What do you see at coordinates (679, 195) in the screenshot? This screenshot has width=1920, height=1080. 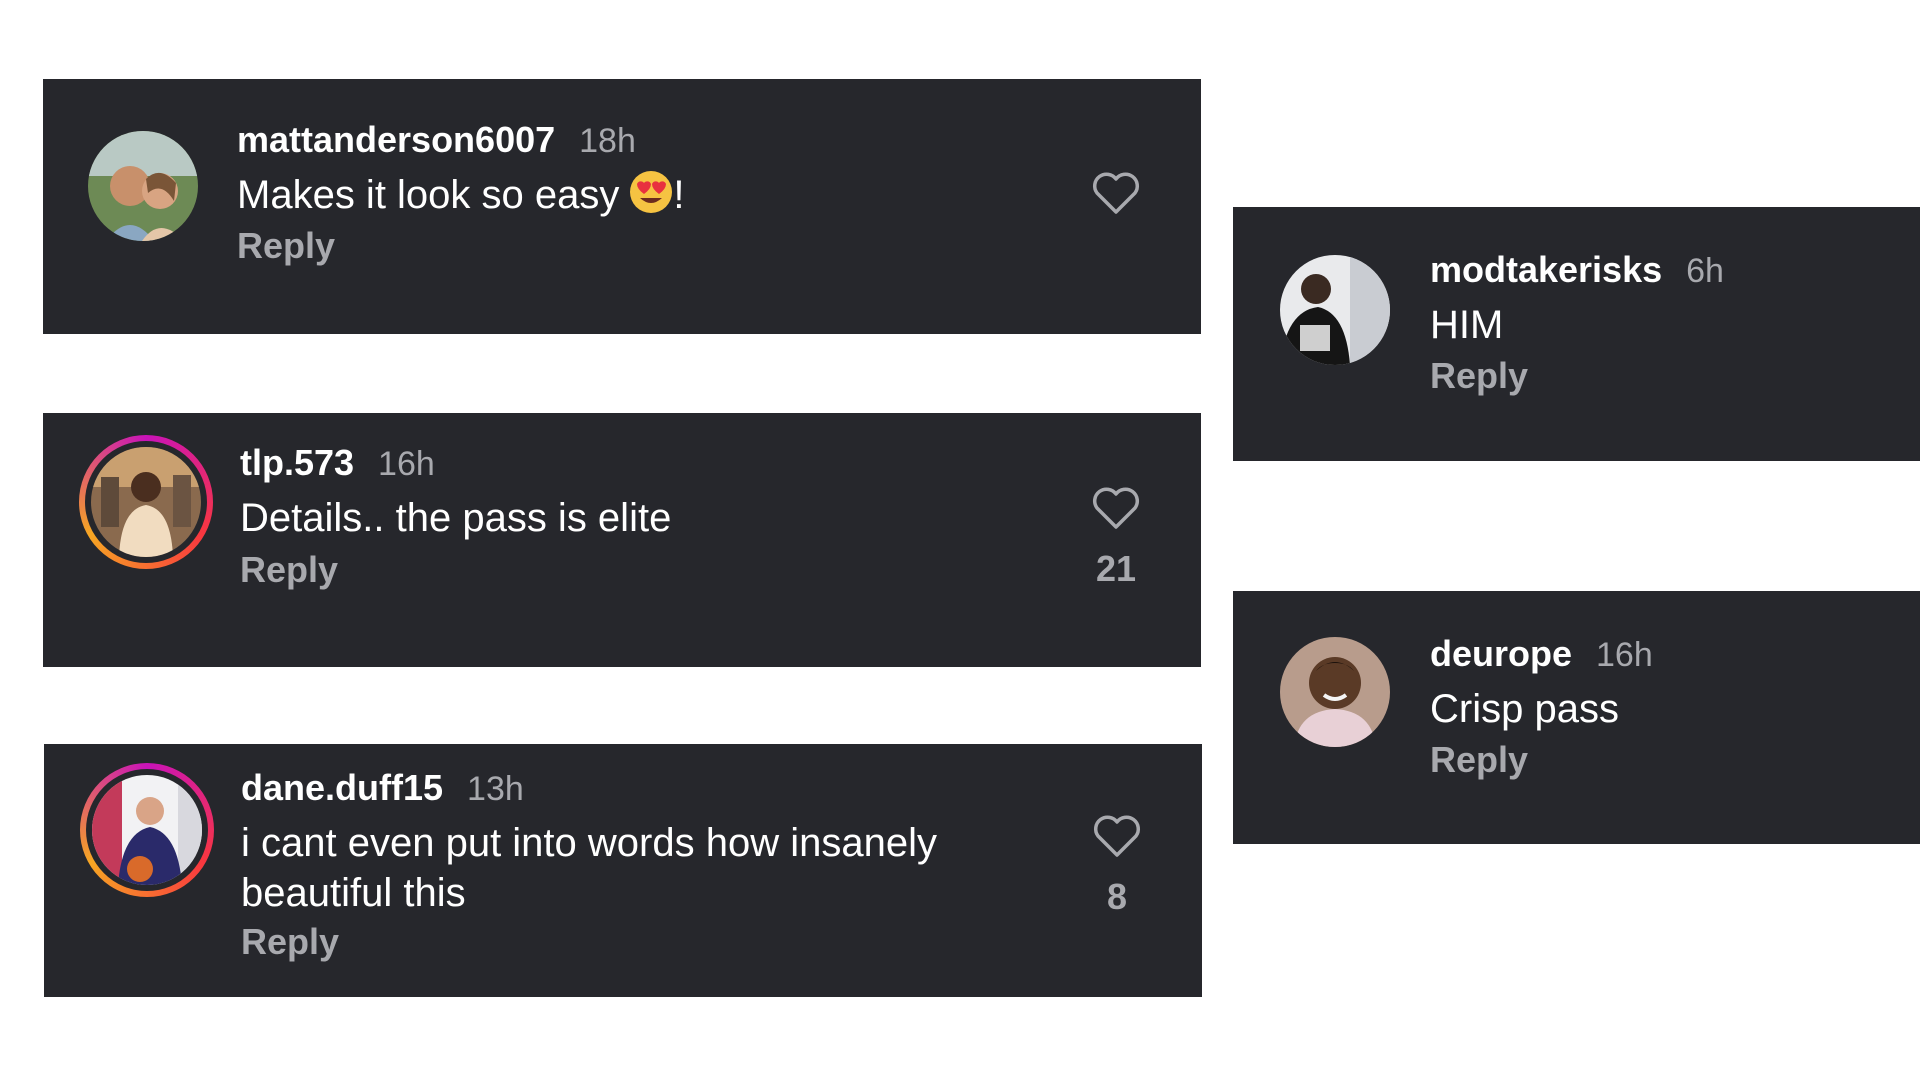 I see `comment-text-suffix: !` at bounding box center [679, 195].